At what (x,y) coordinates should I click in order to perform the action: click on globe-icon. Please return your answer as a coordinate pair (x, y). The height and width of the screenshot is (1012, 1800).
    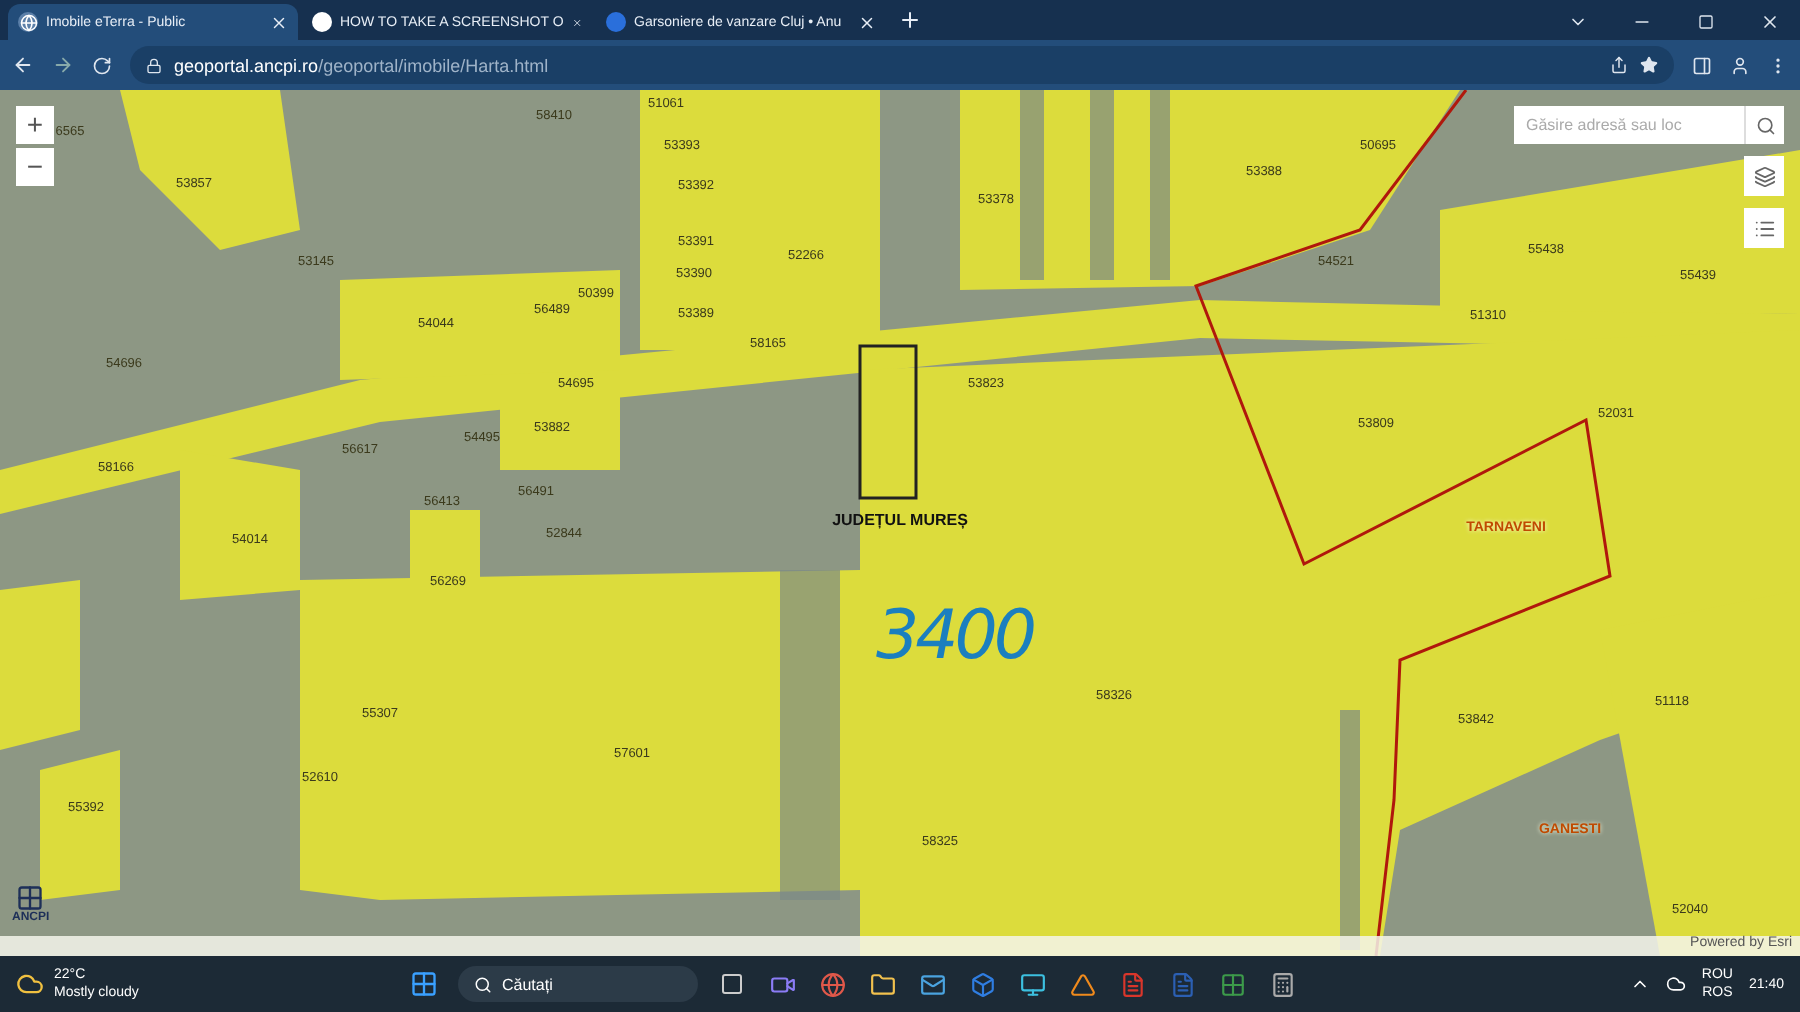
    Looking at the image, I should click on (28, 22).